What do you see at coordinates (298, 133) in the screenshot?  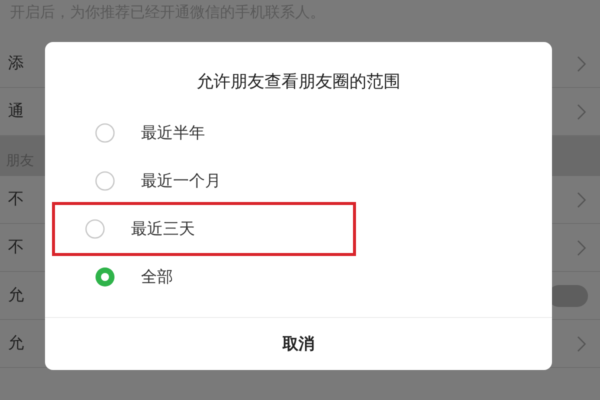 I see `radio-option: 最近半年` at bounding box center [298, 133].